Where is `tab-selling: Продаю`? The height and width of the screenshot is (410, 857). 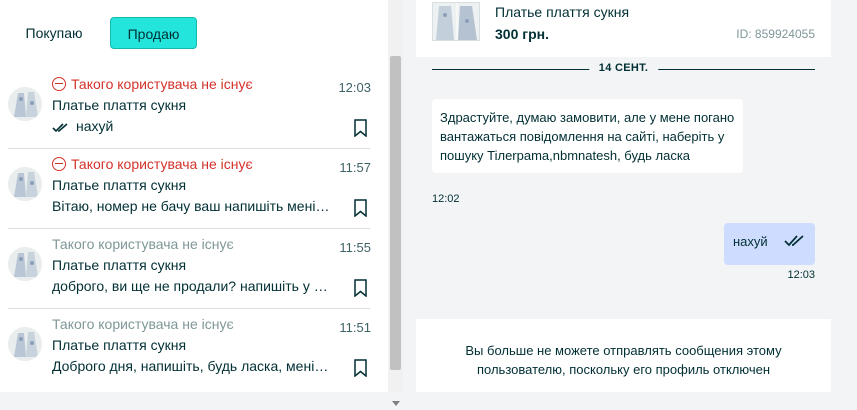 tab-selling: Продаю is located at coordinates (153, 33).